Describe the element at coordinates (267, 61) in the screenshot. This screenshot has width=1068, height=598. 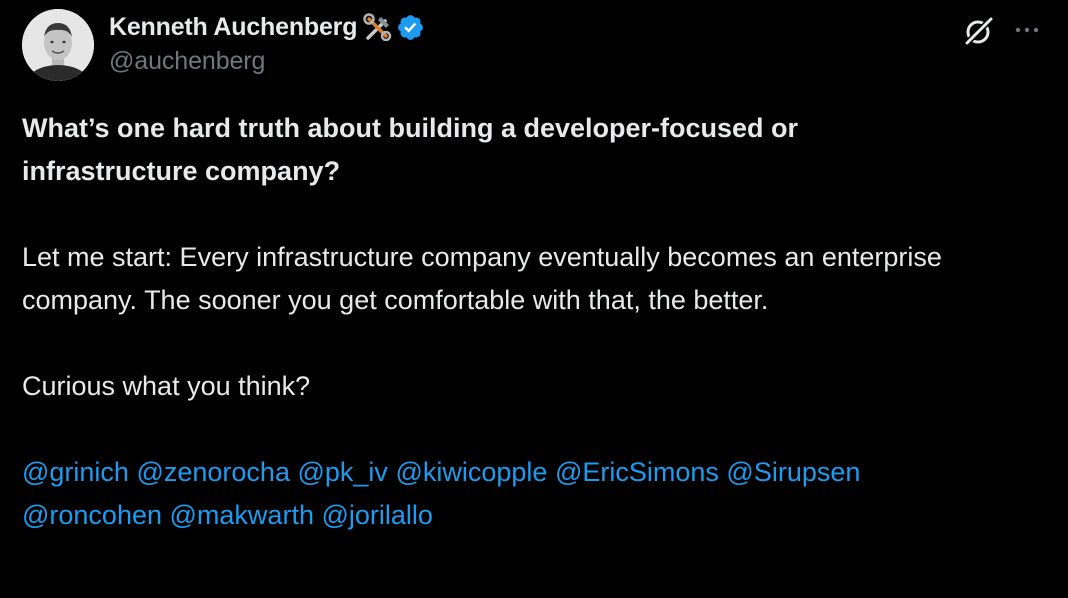
I see `author-handle: @auchenberg` at that location.